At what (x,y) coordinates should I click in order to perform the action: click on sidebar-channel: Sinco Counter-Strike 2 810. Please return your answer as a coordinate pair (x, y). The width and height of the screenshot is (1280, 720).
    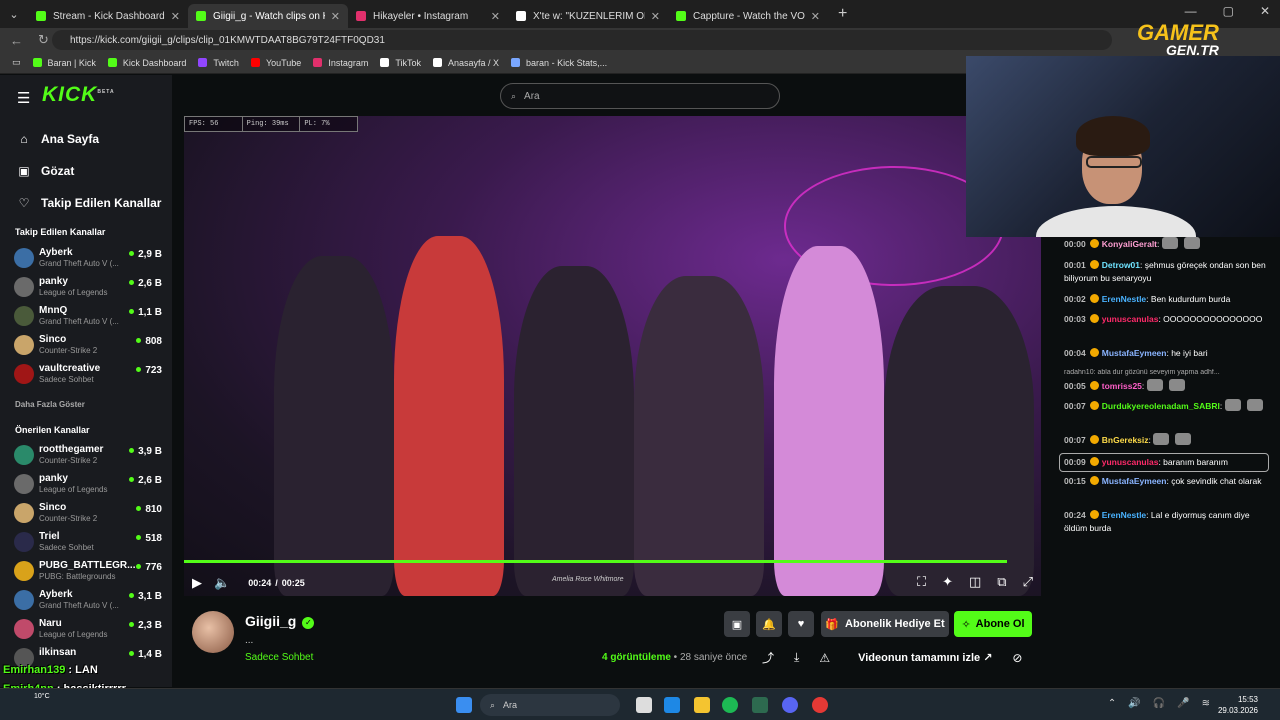
    Looking at the image, I should click on (88, 513).